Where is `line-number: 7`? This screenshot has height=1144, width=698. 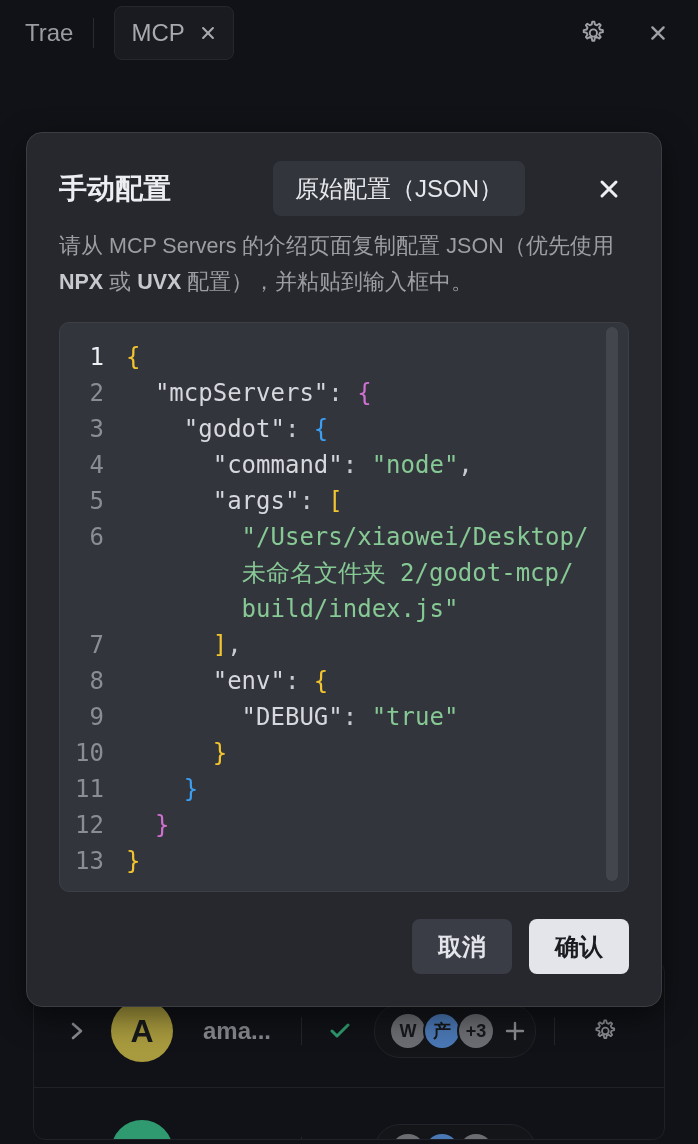
line-number: 7 is located at coordinates (96, 645).